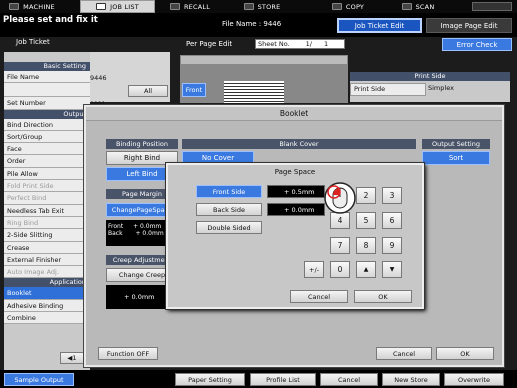  Describe the element at coordinates (477, 44) in the screenshot. I see `error-check-button: Error Check` at that location.